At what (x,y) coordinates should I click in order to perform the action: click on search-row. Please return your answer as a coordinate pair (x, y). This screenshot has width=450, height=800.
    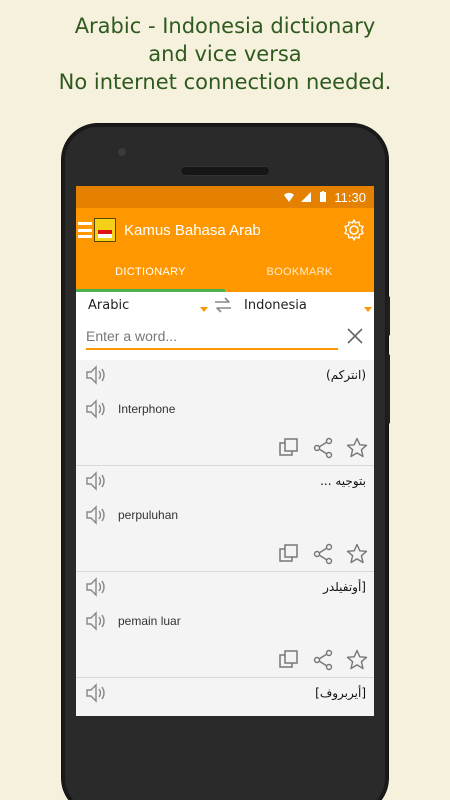
    Looking at the image, I should click on (225, 339).